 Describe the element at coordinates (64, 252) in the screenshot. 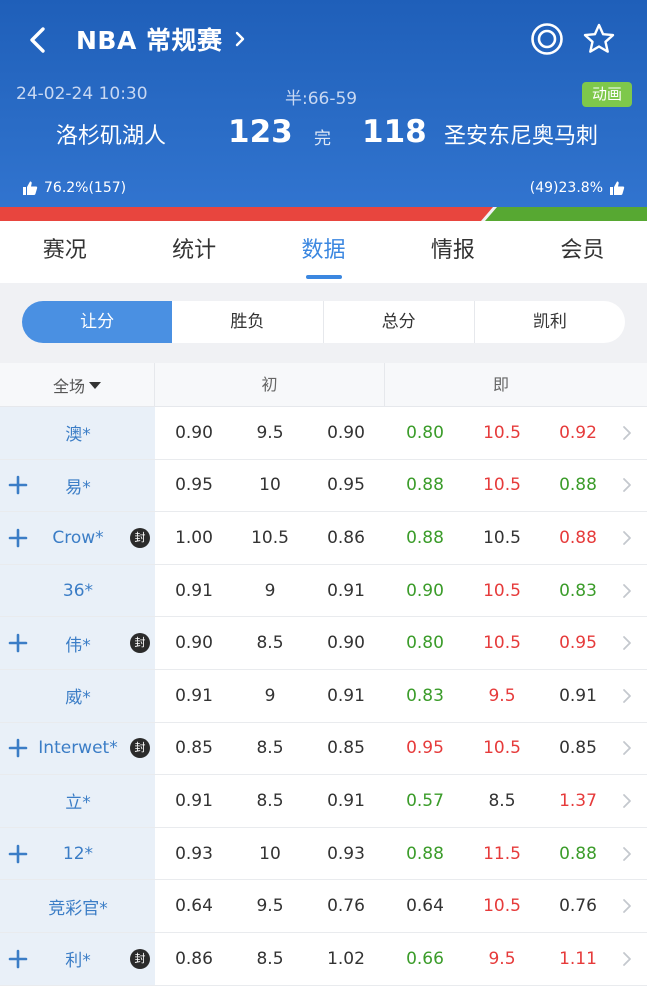

I see `tab-match: 赛况` at that location.